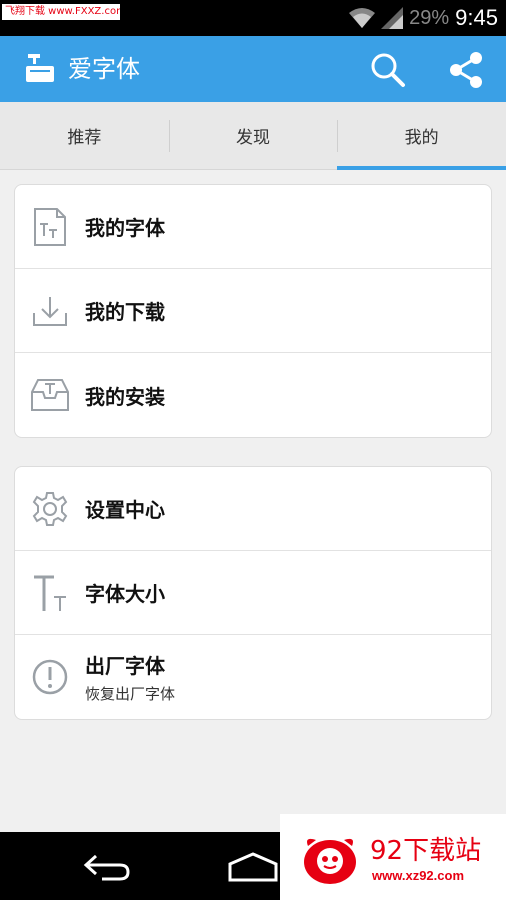  Describe the element at coordinates (50, 593) in the screenshot. I see `text-size-icon` at that location.